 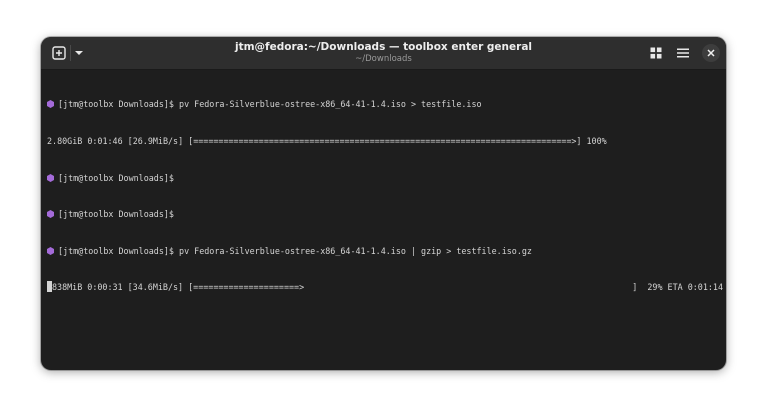 I want to click on chevron-down-icon, so click(x=79, y=53).